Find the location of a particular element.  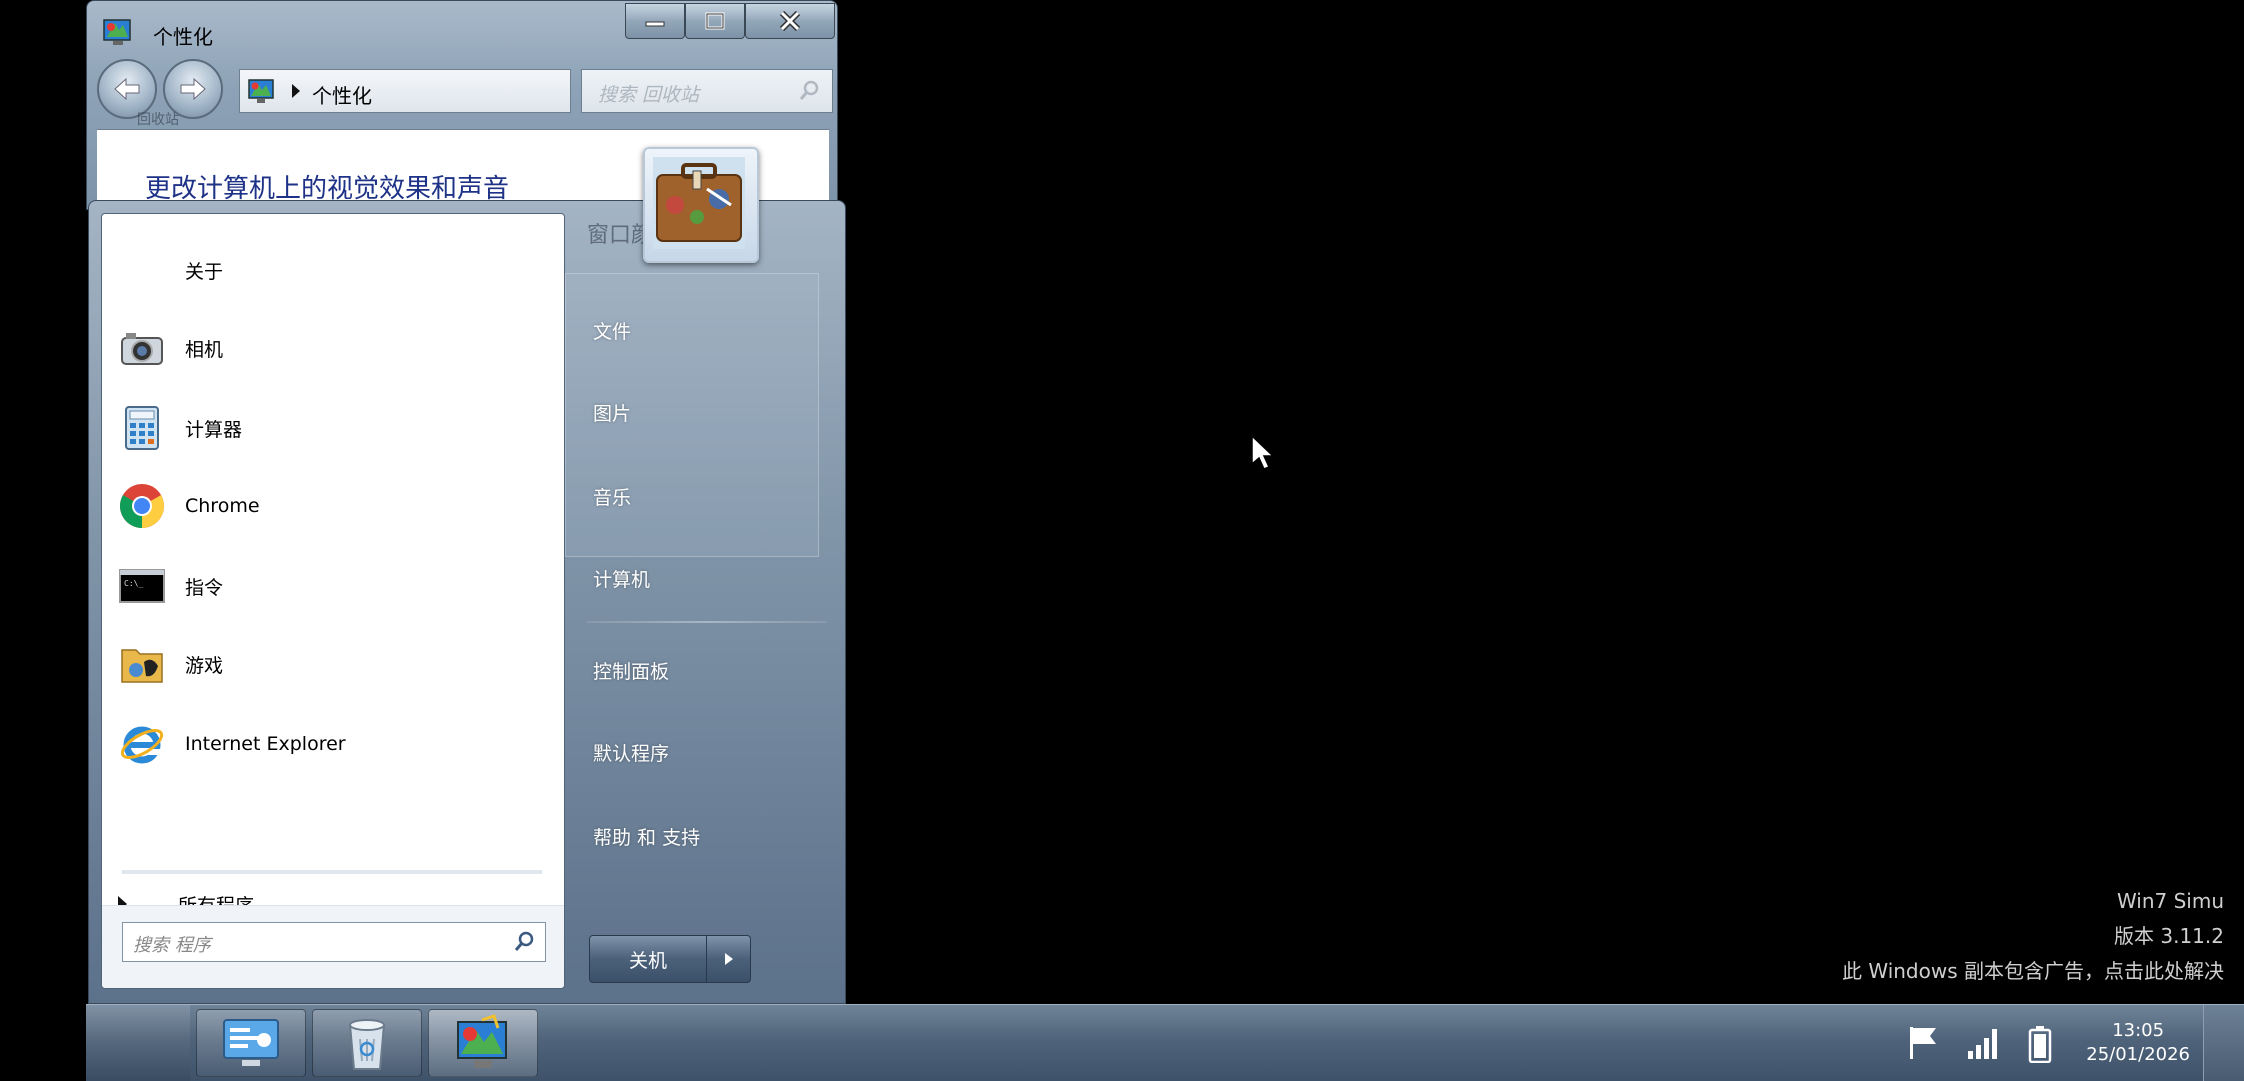

command-prompt-icon: C:\_ is located at coordinates (142, 586).